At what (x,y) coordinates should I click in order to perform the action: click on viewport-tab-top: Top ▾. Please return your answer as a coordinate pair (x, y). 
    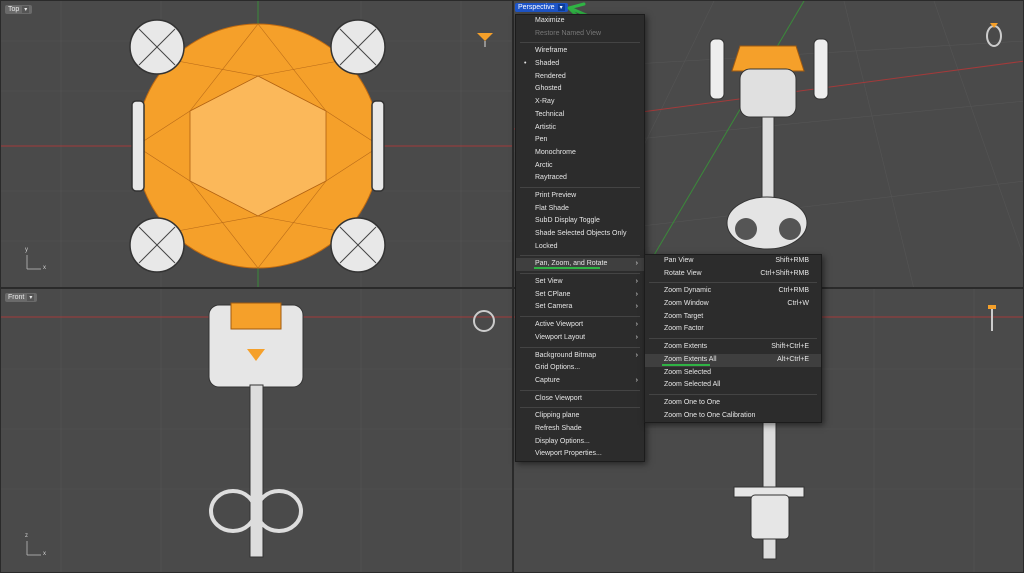
    Looking at the image, I should click on (19, 9).